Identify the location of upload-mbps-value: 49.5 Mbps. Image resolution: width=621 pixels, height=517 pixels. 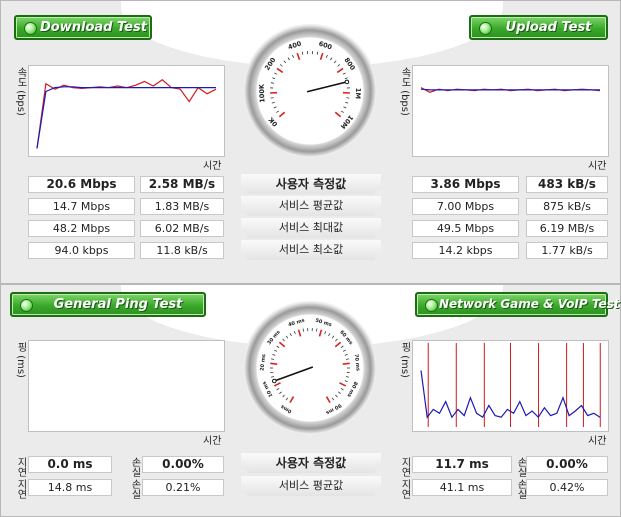
(465, 228).